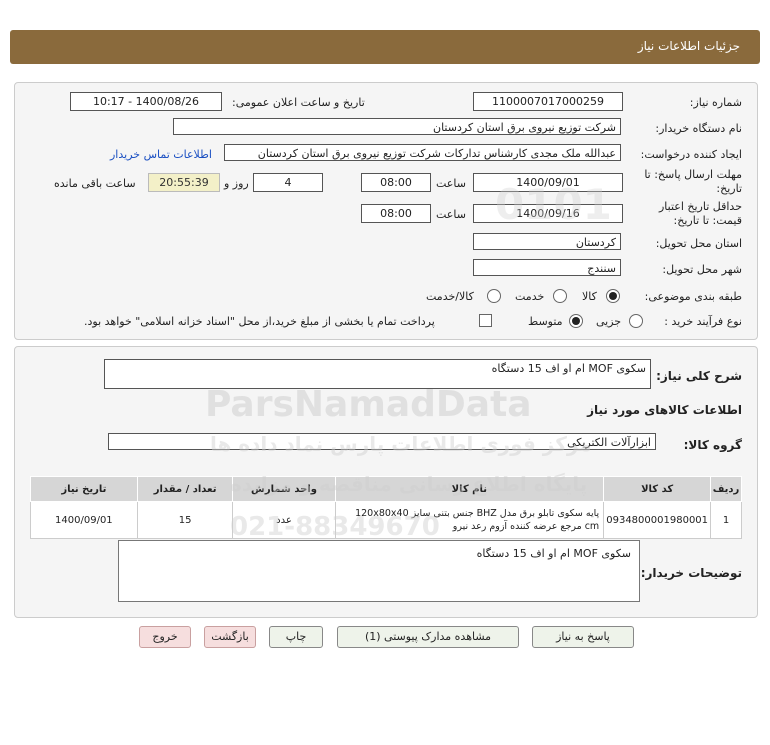  What do you see at coordinates (450, 296) in the screenshot?
I see `category-goods-service-label: کالا/خدمت` at bounding box center [450, 296].